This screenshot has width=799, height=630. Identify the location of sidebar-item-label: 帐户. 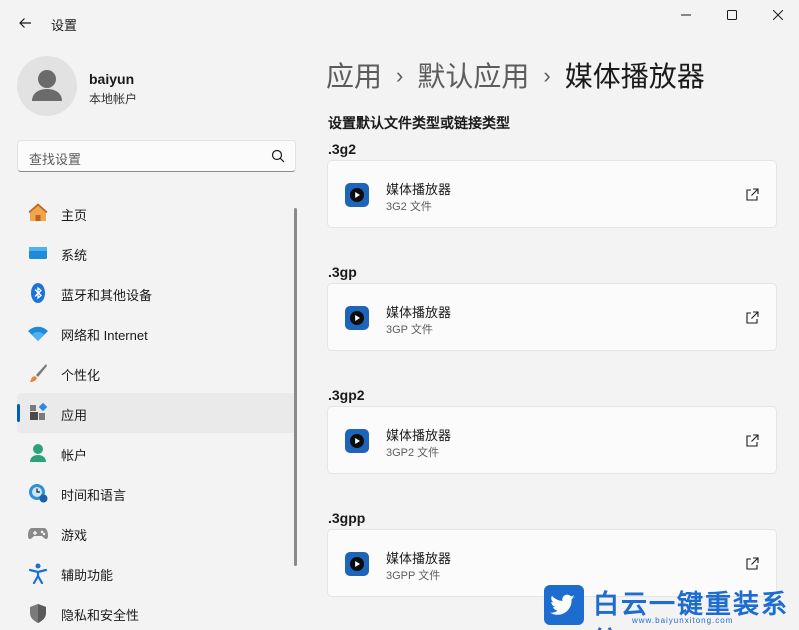
(74, 455).